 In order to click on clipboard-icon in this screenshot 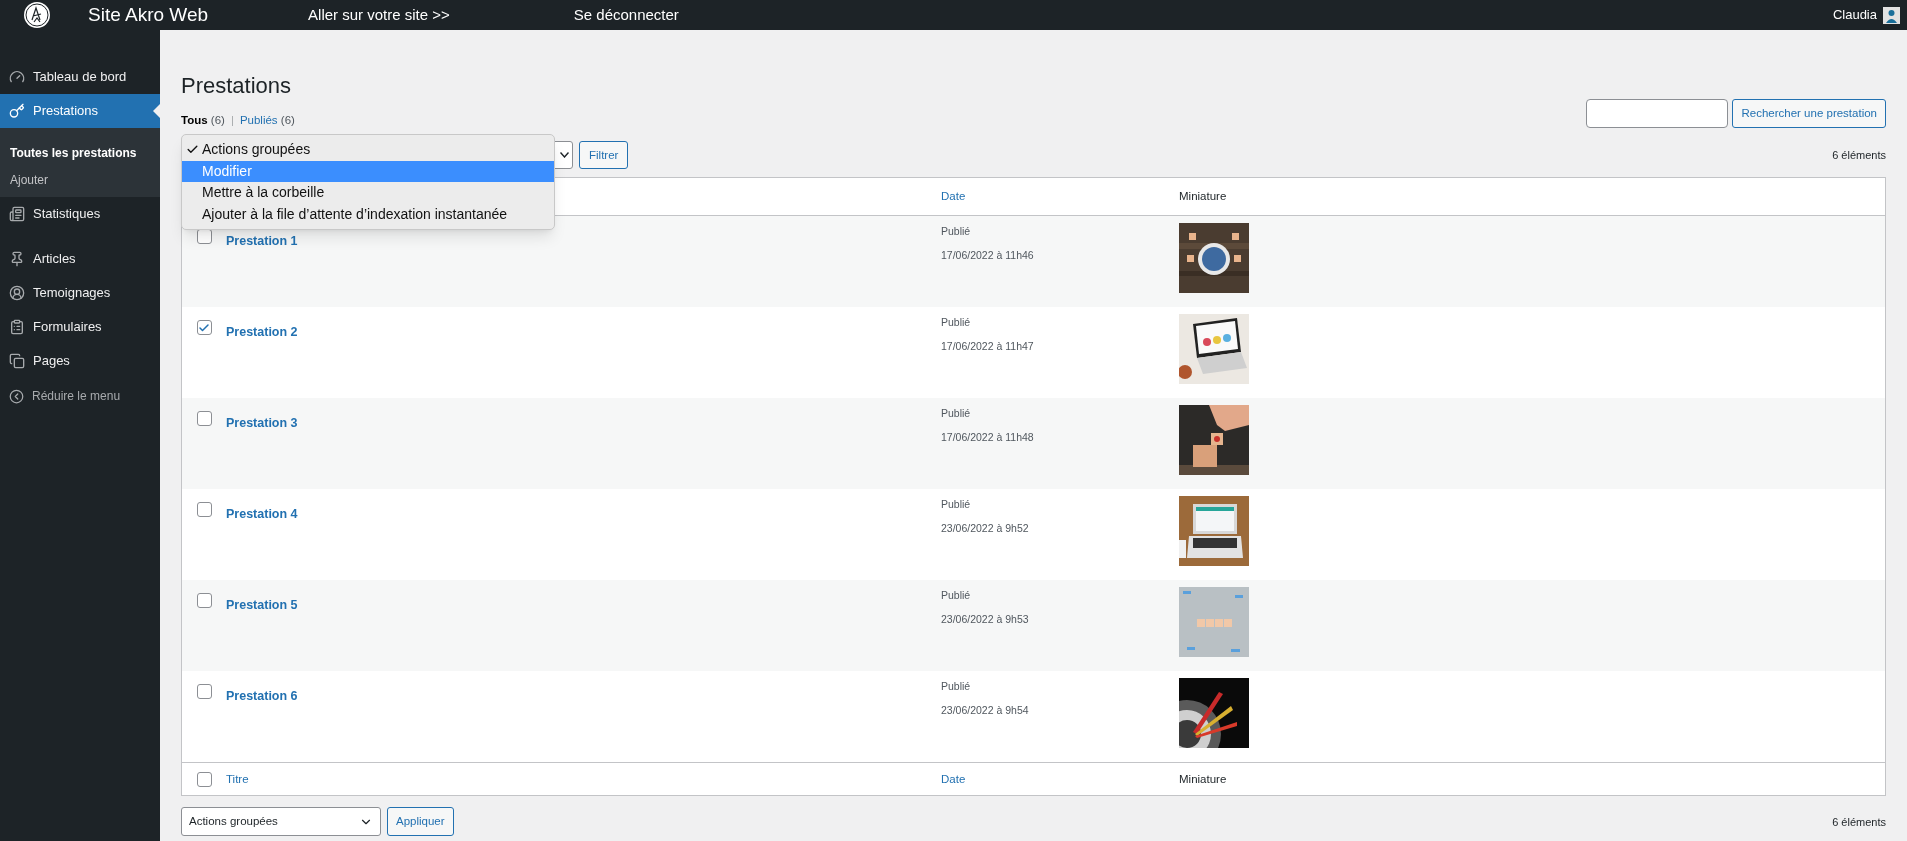, I will do `click(17, 327)`.